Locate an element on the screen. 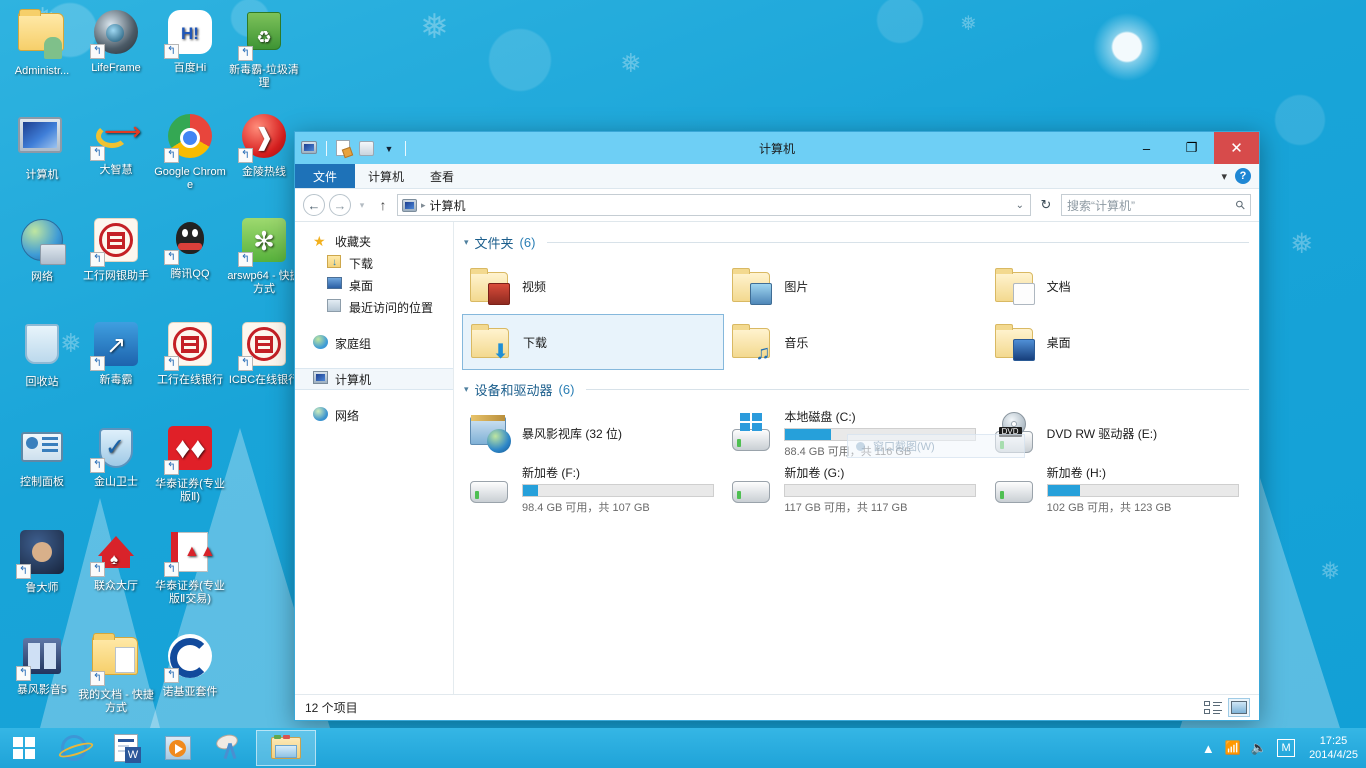 The height and width of the screenshot is (768, 1366). desktop-icon-2: LifeFrame is located at coordinates (116, 41).